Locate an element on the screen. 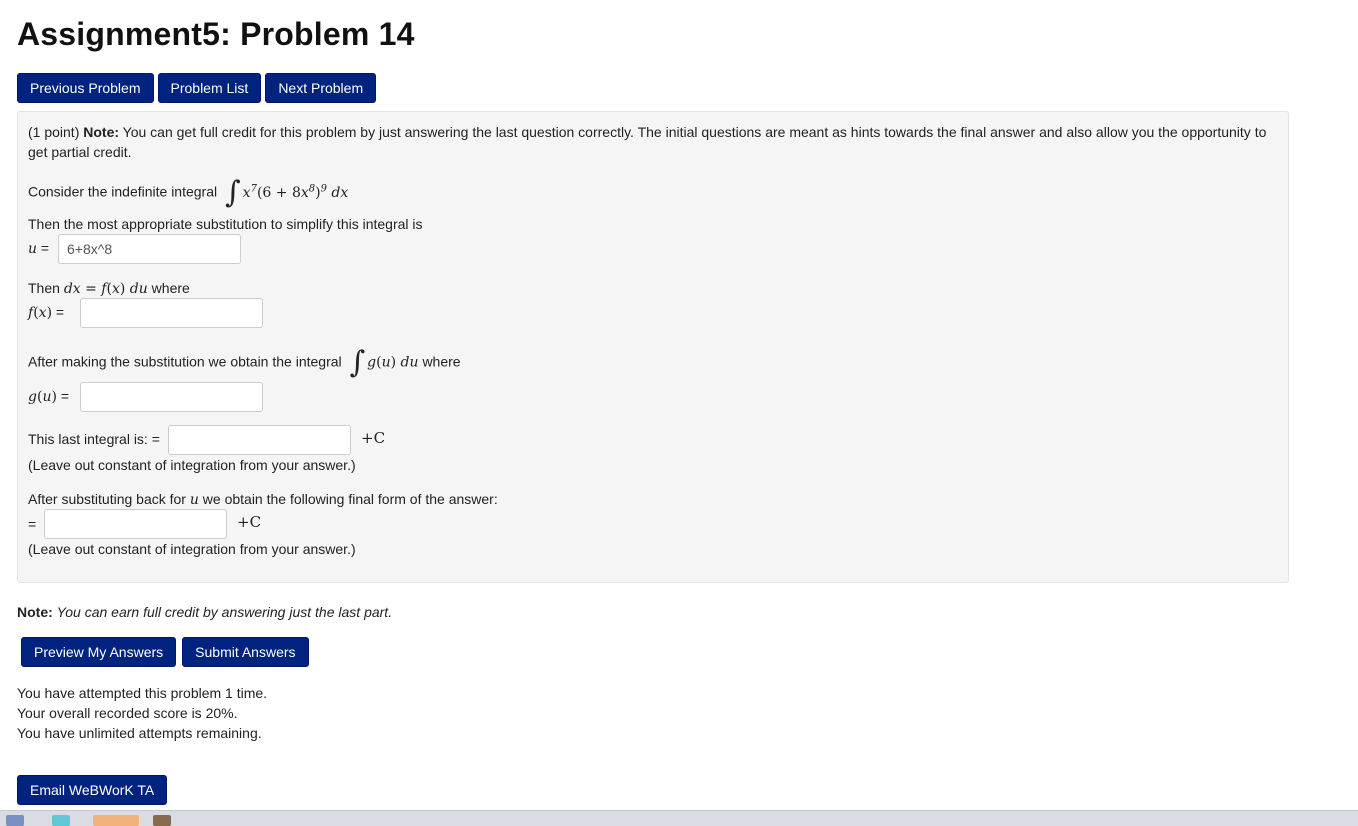 Image resolution: width=1358 pixels, height=826 pixels. score-text: Your overall recorded score is 20%. is located at coordinates (127, 713).